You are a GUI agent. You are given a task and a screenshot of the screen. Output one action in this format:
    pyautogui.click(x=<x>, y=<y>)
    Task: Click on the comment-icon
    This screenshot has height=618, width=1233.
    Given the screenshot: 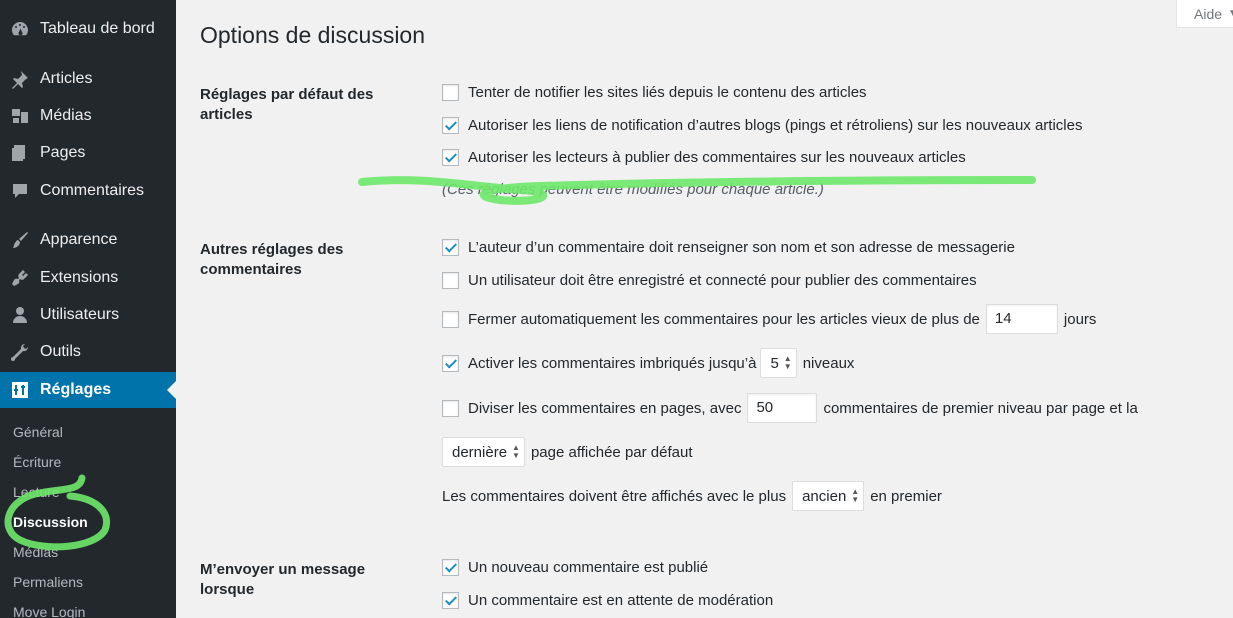 What is the action you would take?
    pyautogui.click(x=20, y=191)
    